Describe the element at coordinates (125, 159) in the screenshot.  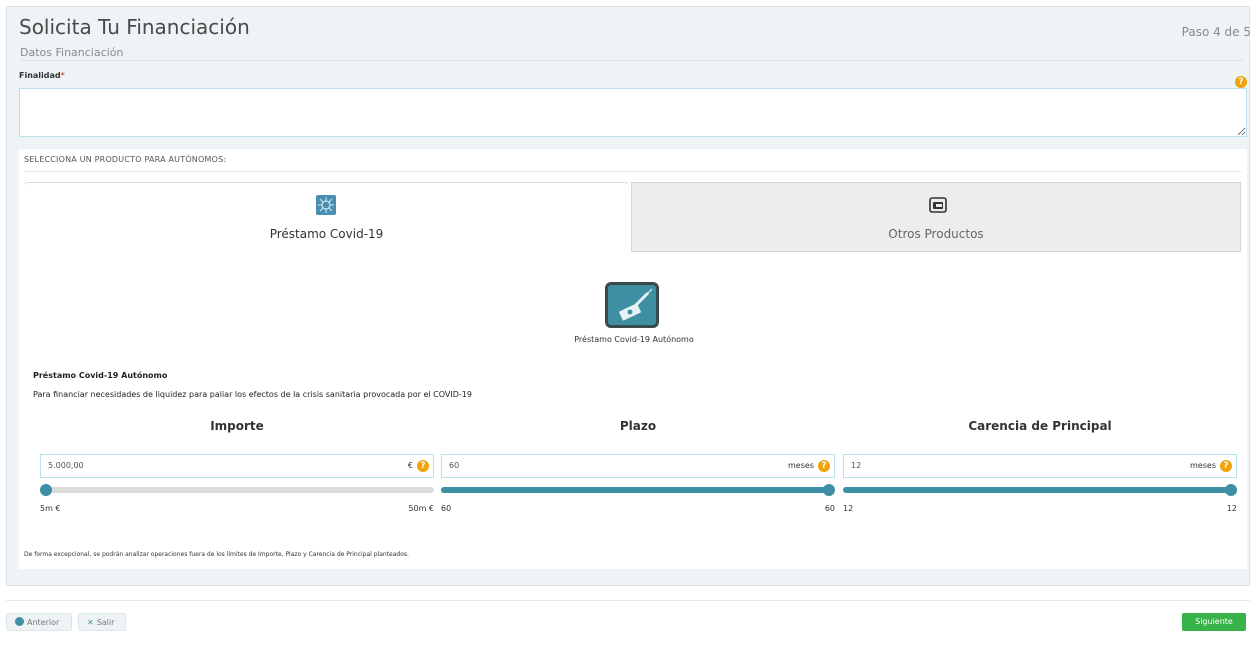
I see `products-section-label: SELECCIONA UN PRODUCTO PARA AUTÓNOMOS:` at that location.